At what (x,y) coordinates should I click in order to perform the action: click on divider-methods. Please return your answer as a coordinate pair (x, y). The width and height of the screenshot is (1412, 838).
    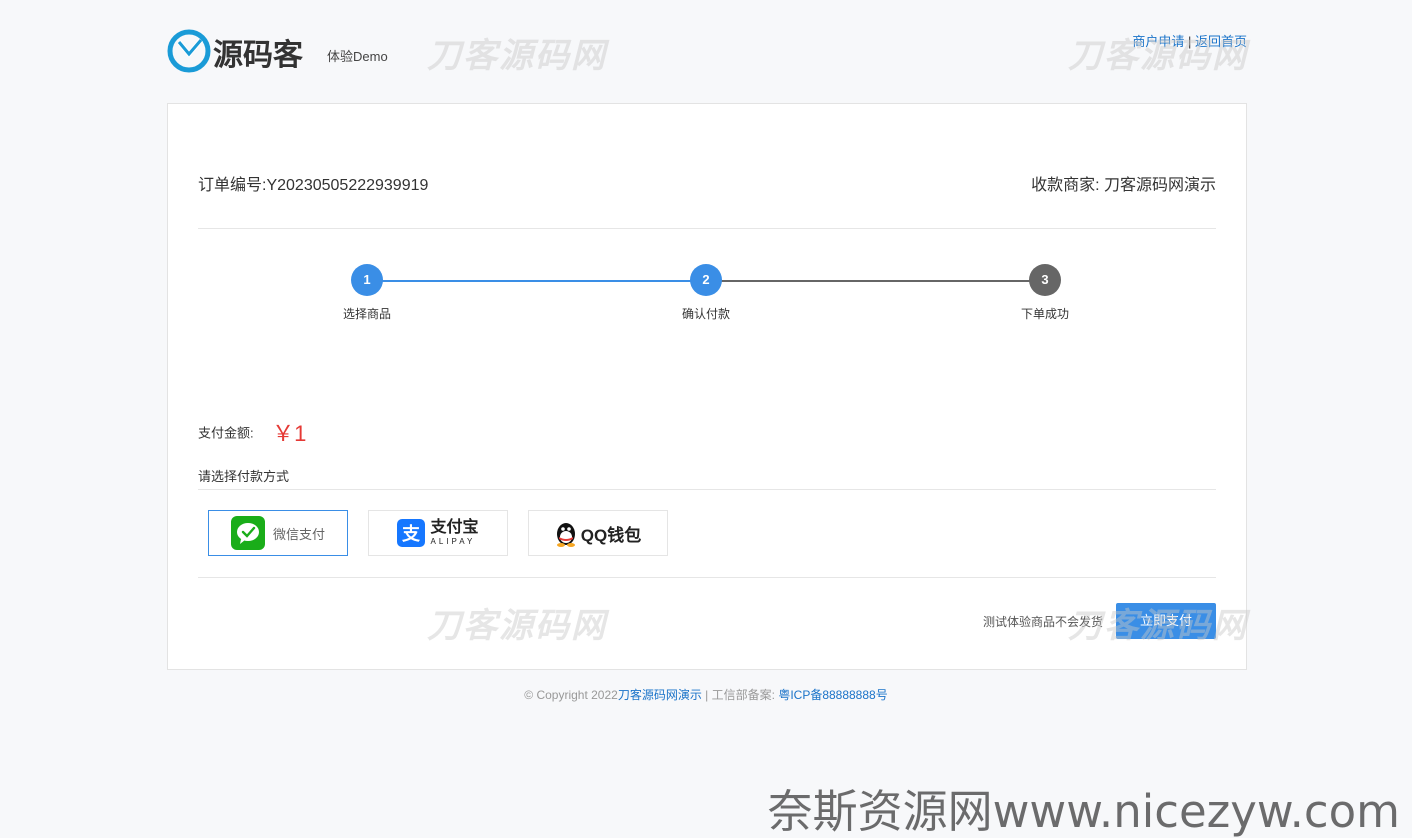
    Looking at the image, I should click on (707, 489).